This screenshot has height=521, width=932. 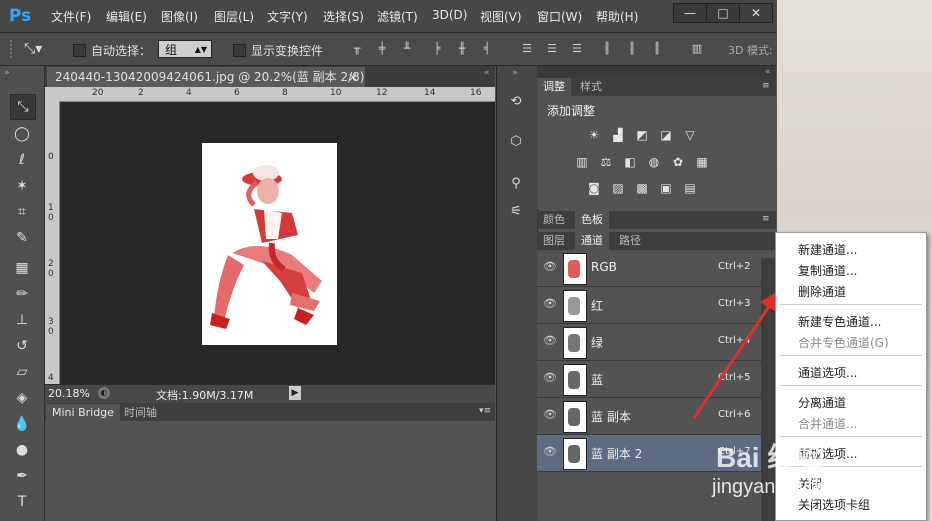 I want to click on pen-tool-icon: ✒, so click(x=22, y=476).